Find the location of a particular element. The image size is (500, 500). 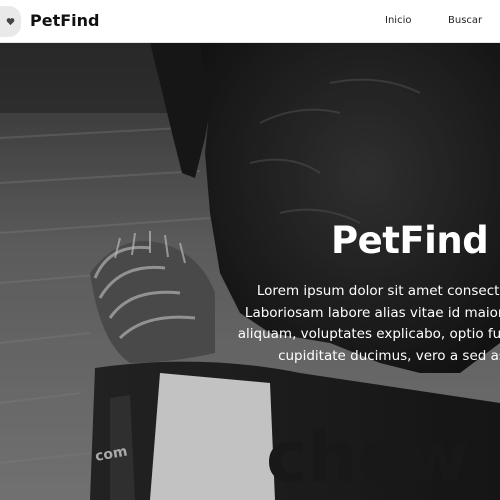

heart-icon is located at coordinates (10, 22).